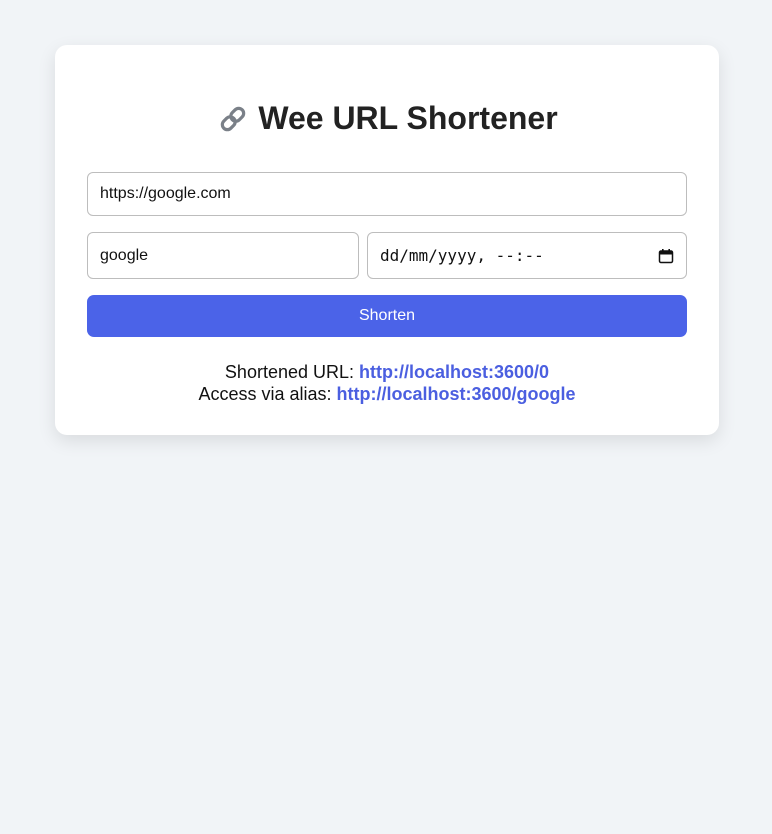 Image resolution: width=772 pixels, height=834 pixels. Describe the element at coordinates (265, 394) in the screenshot. I see `alias-url-label: Access via alias:` at that location.